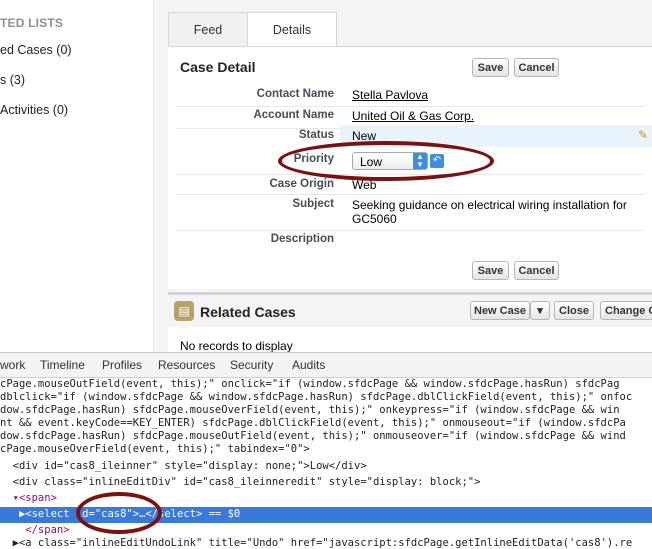 The height and width of the screenshot is (549, 652). What do you see at coordinates (186, 365) in the screenshot?
I see `devtools-tab-resources: Resources` at bounding box center [186, 365].